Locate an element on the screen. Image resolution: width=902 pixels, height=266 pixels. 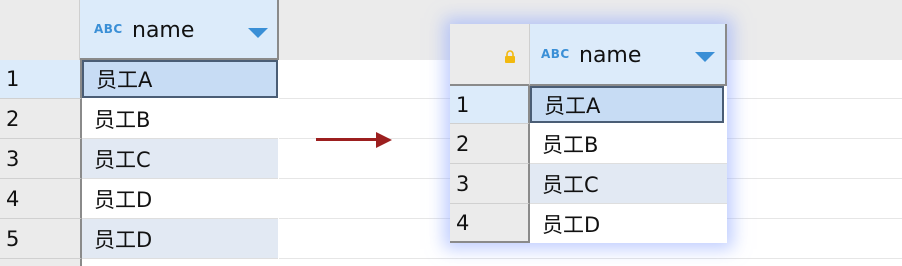
arrow-shaft is located at coordinates (347, 139).